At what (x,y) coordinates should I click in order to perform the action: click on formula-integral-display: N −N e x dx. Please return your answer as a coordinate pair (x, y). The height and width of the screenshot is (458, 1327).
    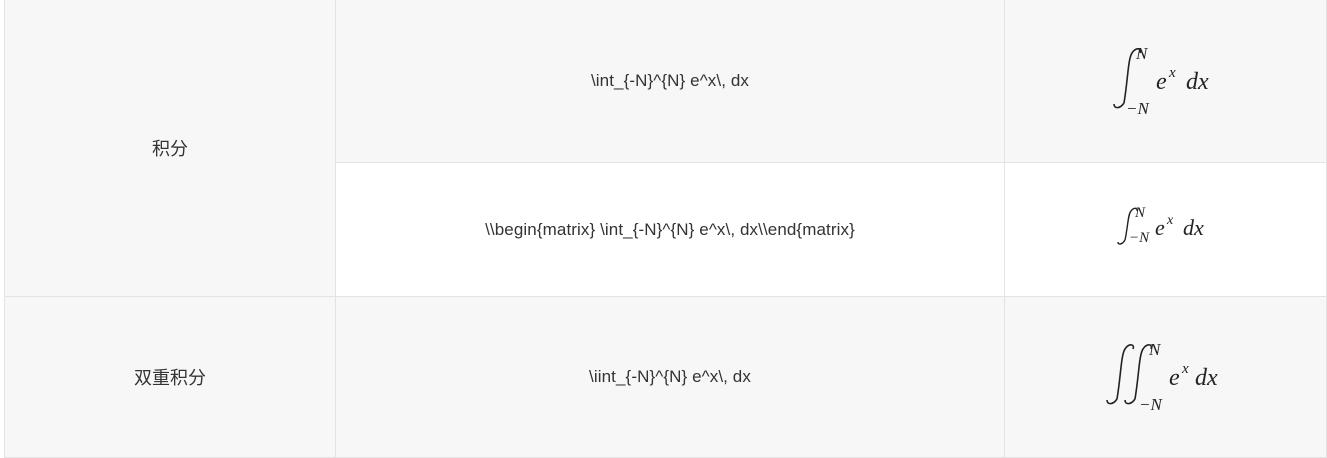
    Looking at the image, I should click on (1166, 79).